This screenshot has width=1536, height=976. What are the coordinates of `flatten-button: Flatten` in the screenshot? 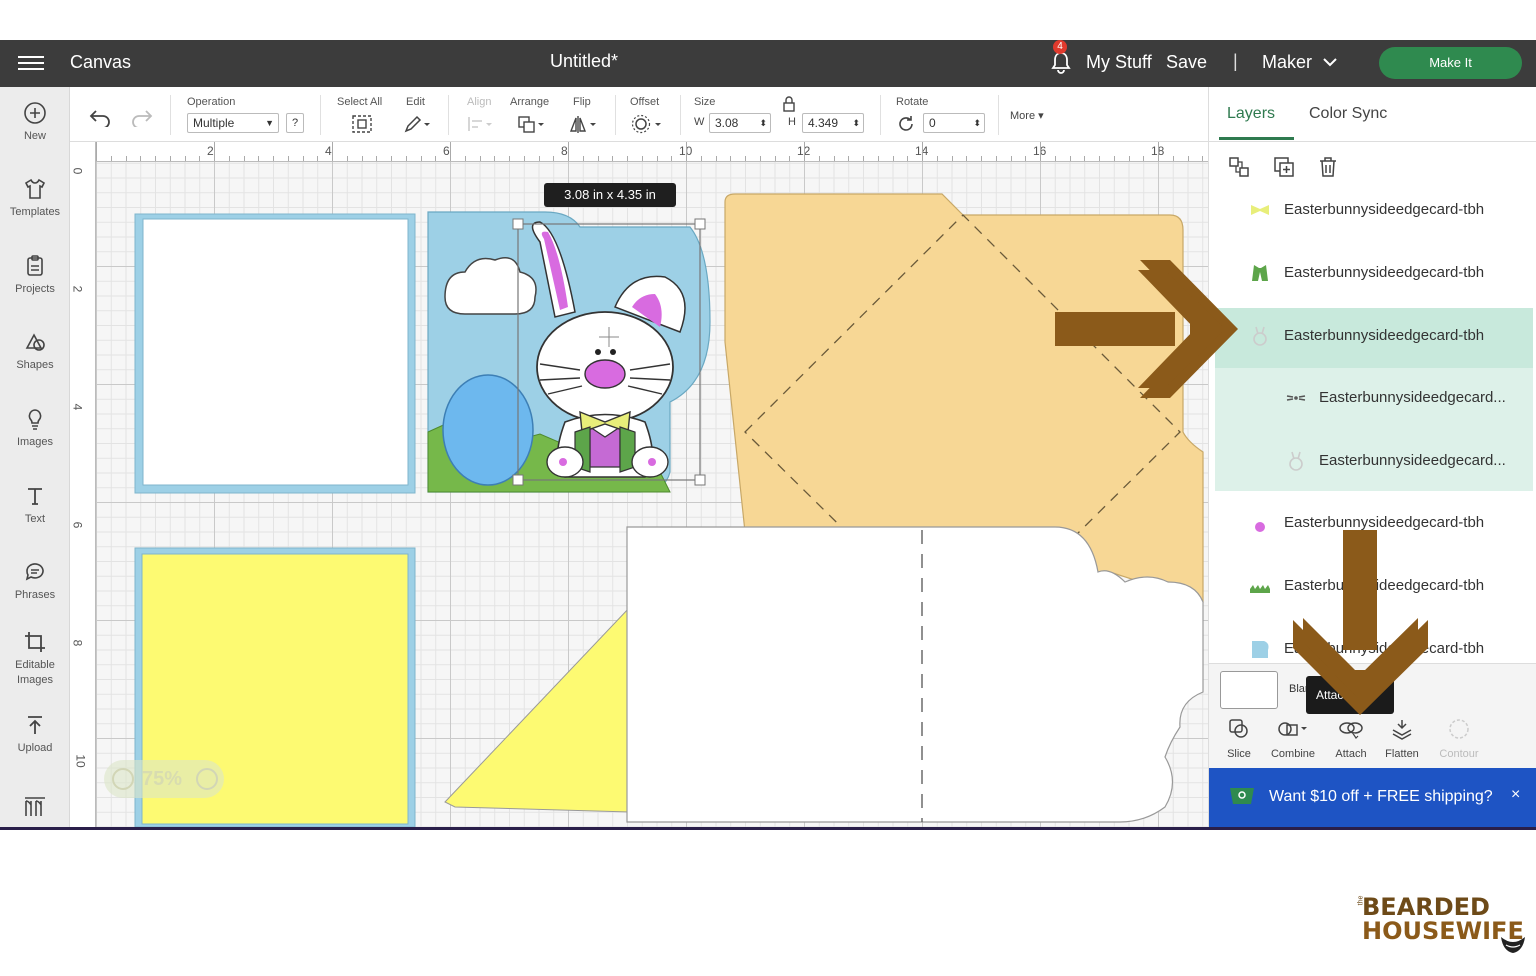 It's located at (1402, 739).